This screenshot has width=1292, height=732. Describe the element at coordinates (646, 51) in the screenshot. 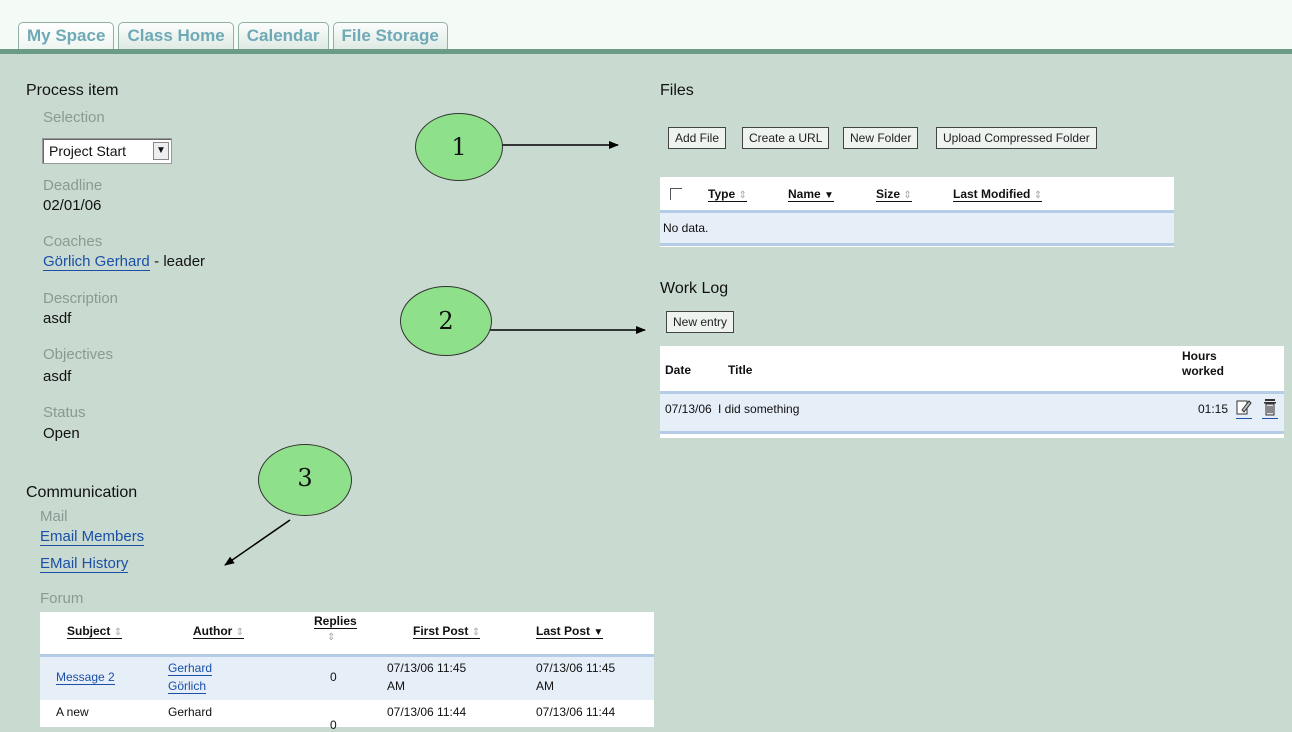

I see `tab-divider` at that location.